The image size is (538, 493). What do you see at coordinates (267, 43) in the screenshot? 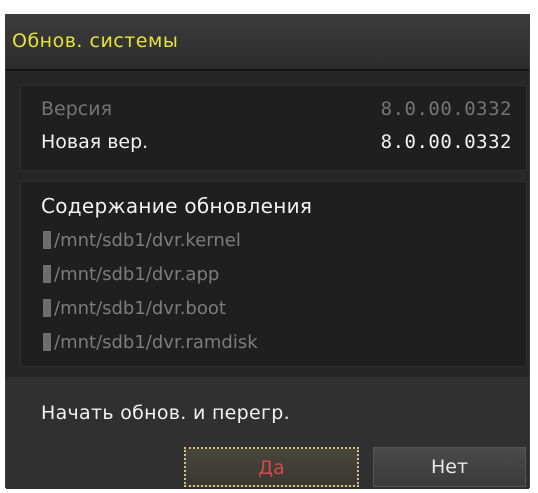
I see `dialog-titlebar: Обнов. системы` at bounding box center [267, 43].